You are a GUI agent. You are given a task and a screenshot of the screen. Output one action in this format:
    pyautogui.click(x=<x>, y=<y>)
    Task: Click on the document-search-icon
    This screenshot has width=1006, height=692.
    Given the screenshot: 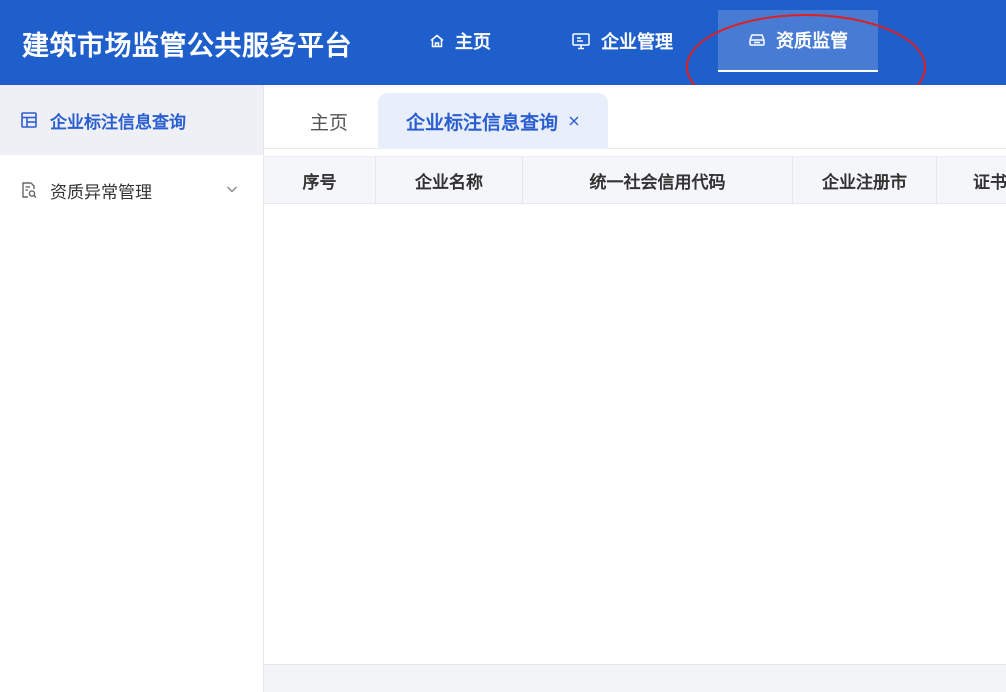 What is the action you would take?
    pyautogui.click(x=29, y=190)
    